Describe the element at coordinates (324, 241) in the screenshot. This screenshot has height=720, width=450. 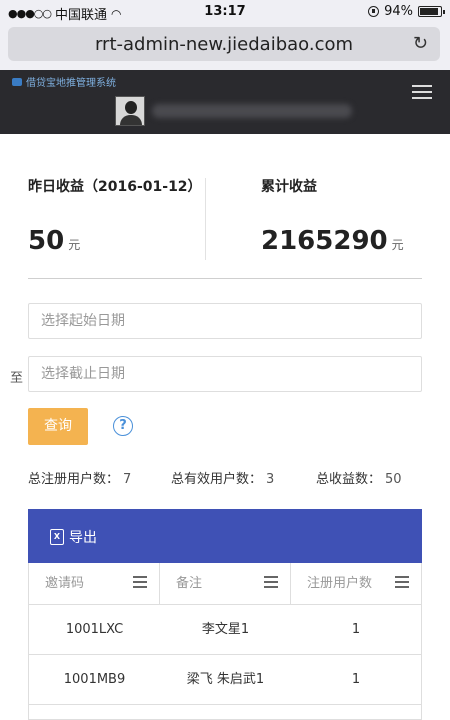
I see `total-earnings-value: 2165290` at that location.